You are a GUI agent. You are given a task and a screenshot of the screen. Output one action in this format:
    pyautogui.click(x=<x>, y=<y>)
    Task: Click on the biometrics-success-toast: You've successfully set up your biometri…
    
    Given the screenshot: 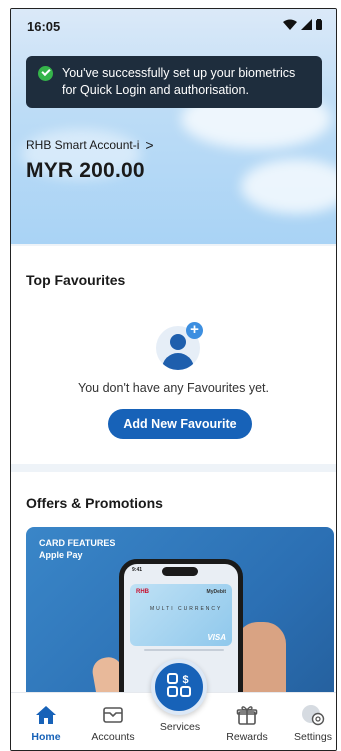 What is the action you would take?
    pyautogui.click(x=174, y=82)
    